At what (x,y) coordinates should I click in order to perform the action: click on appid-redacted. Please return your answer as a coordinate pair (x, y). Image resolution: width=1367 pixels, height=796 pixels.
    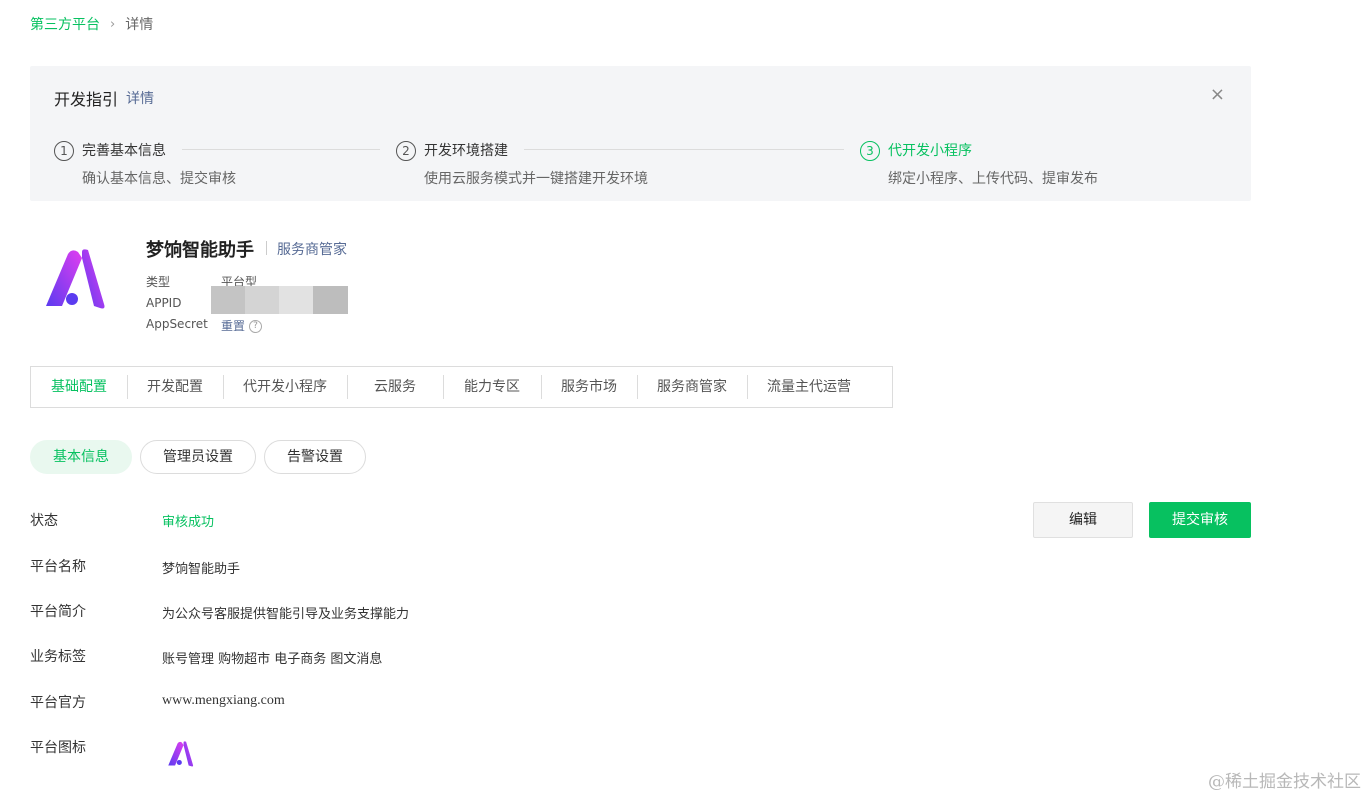
    Looking at the image, I should click on (279, 300).